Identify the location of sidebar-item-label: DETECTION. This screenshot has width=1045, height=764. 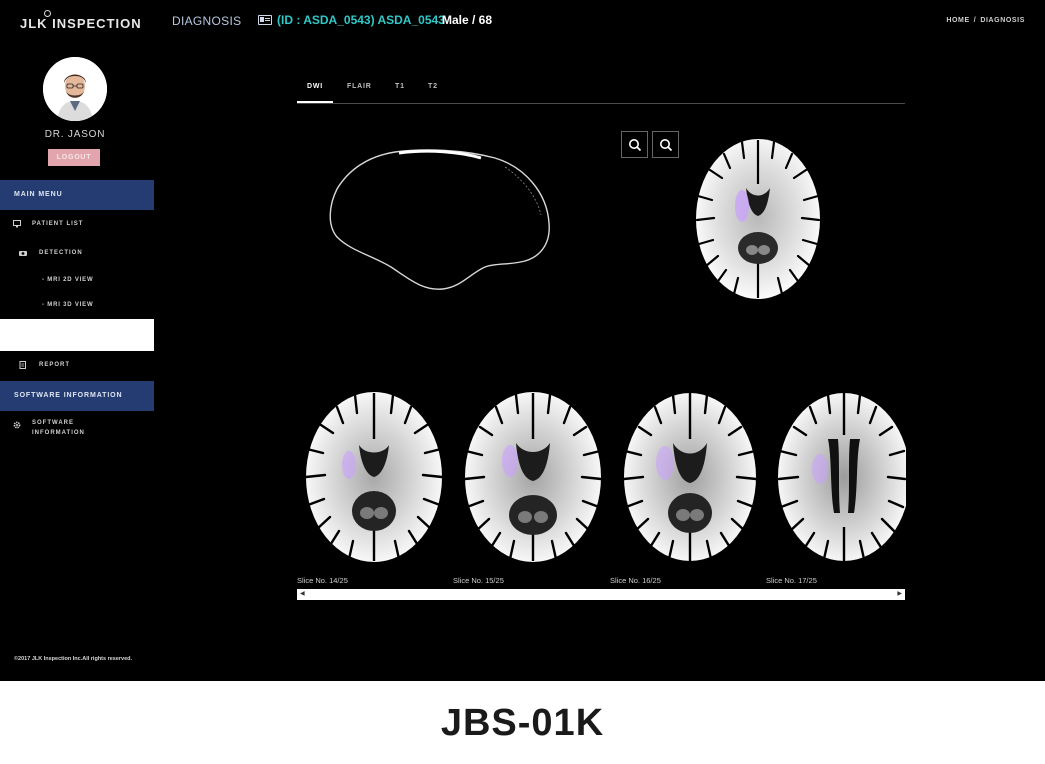
(61, 253).